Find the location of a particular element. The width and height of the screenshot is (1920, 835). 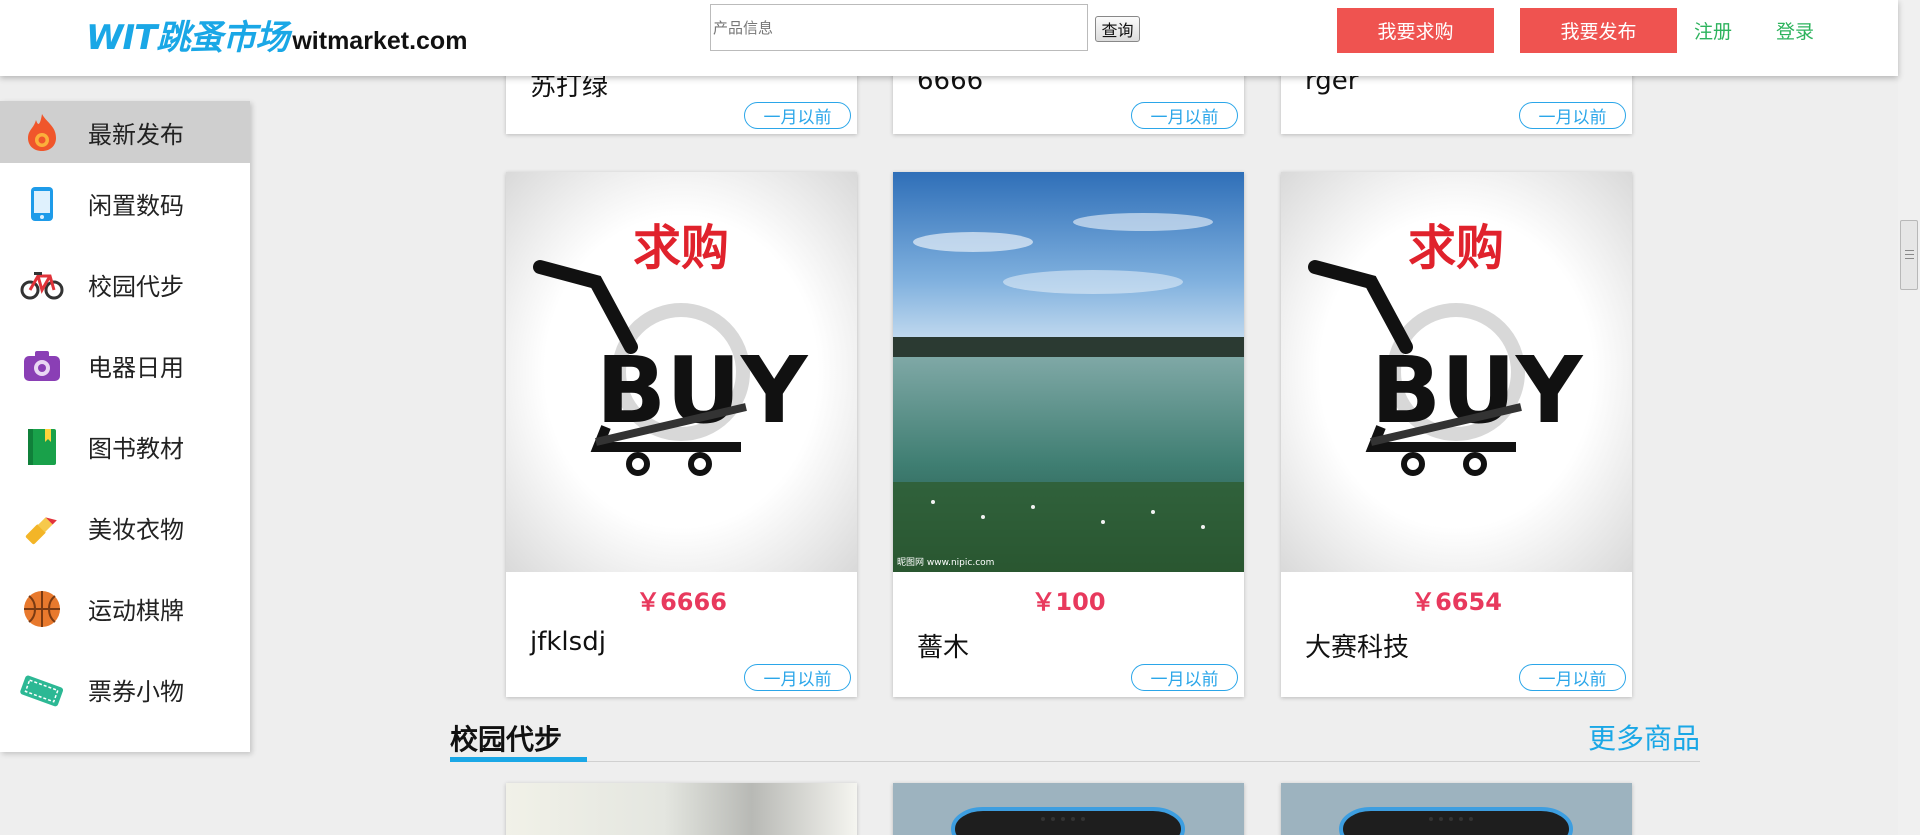

sidebar-item-digital: 闲置数码 is located at coordinates (125, 203).